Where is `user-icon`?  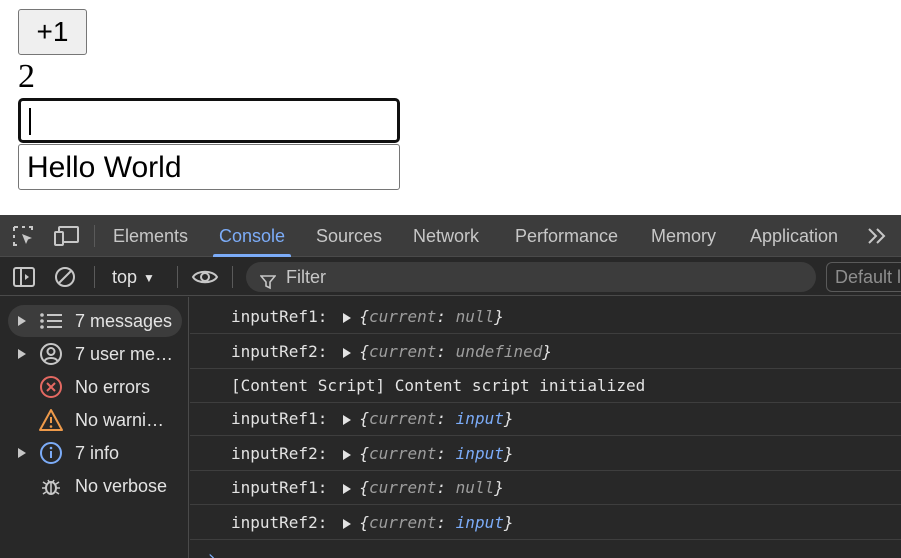 user-icon is located at coordinates (51, 354).